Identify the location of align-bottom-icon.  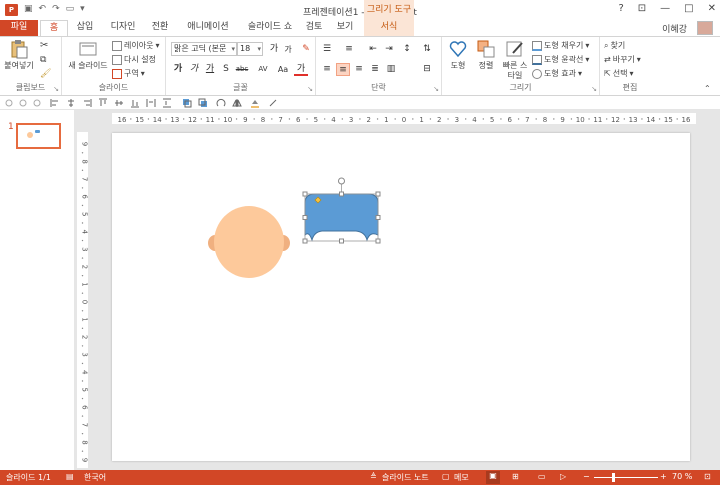
(135, 103).